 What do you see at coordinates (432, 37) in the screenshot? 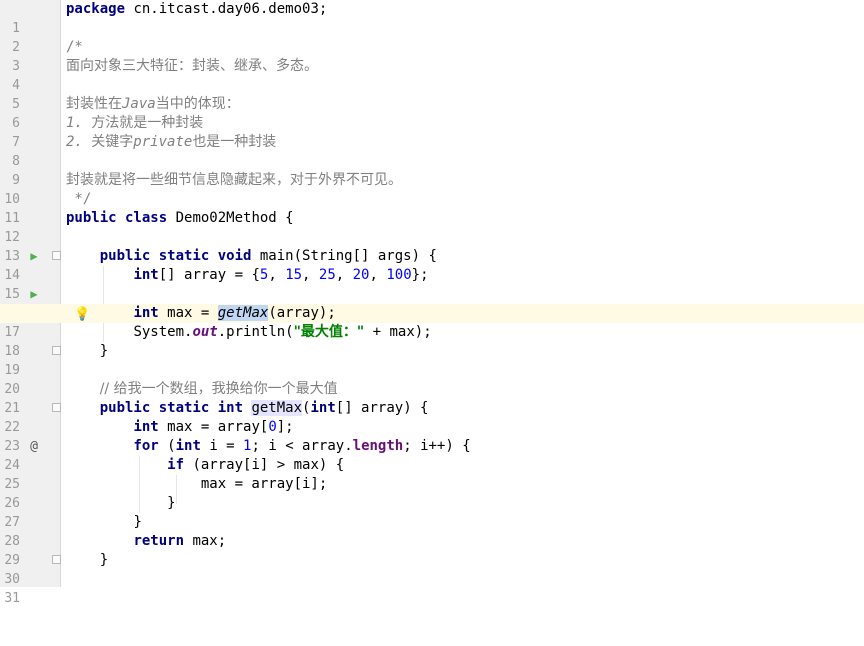
I see `code-line: 2` at bounding box center [432, 37].